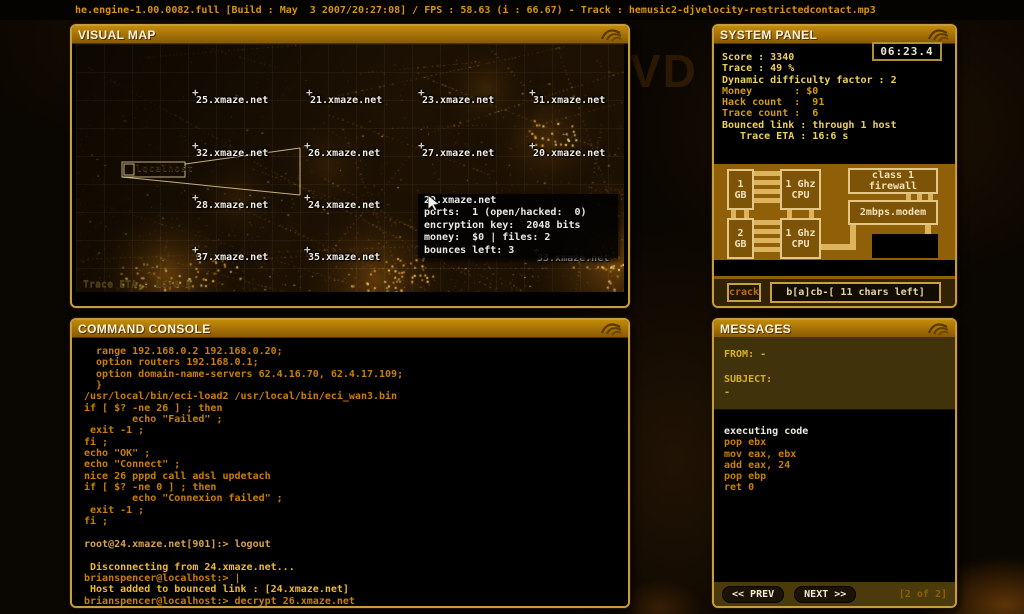 The width and height of the screenshot is (1024, 614). I want to click on game-timer: 06:23.4, so click(907, 51).